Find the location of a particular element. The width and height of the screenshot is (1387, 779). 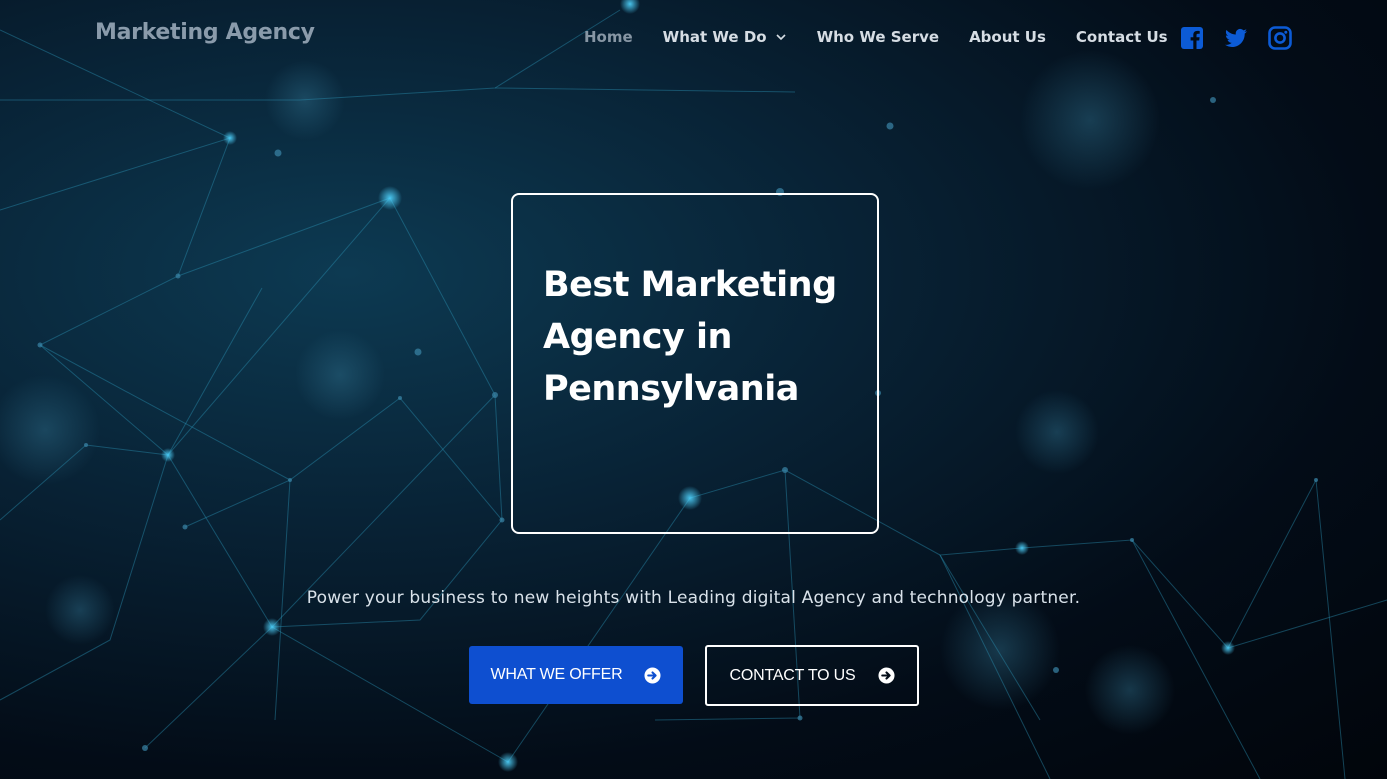

nav-item-label: Contact Us is located at coordinates (1121, 37).